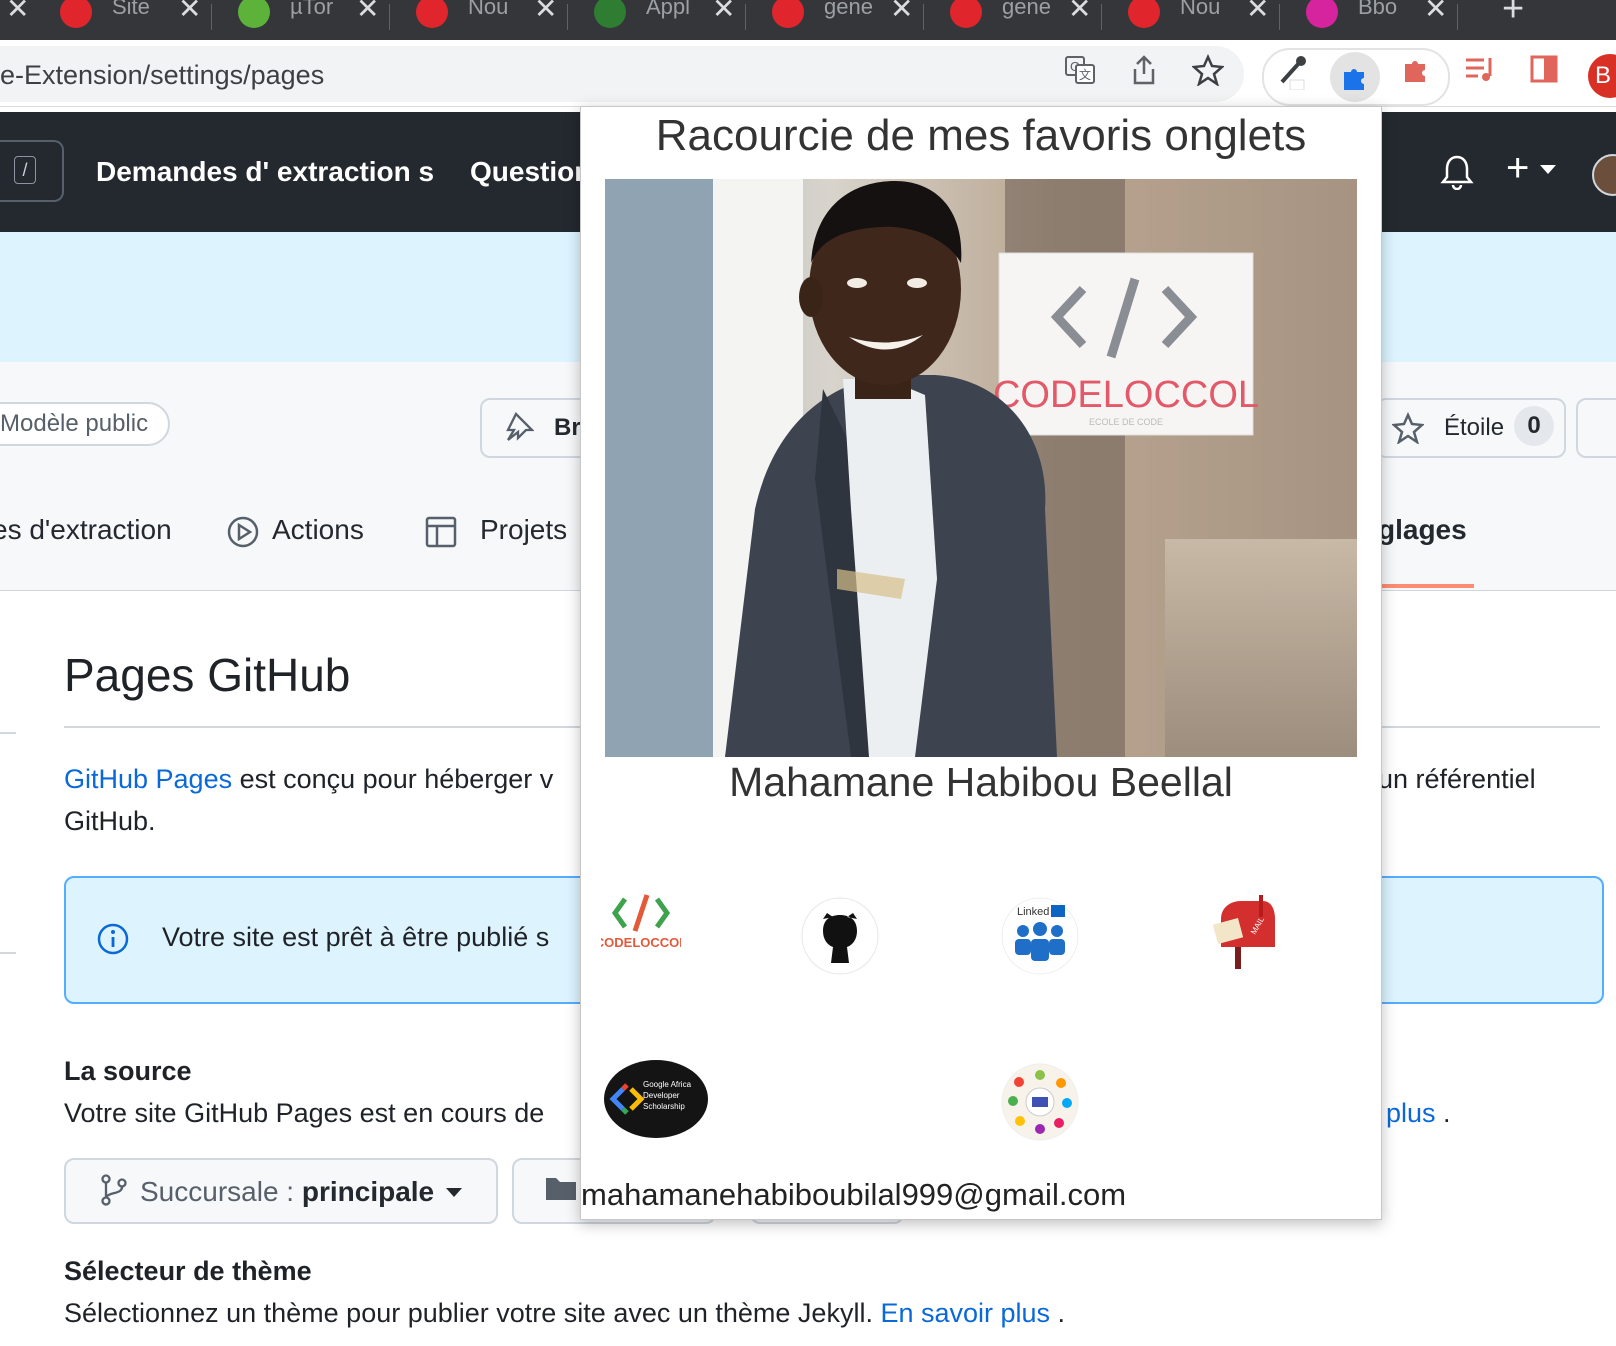  What do you see at coordinates (1041, 937) in the screenshot?
I see `linkedin-link: Linked` at bounding box center [1041, 937].